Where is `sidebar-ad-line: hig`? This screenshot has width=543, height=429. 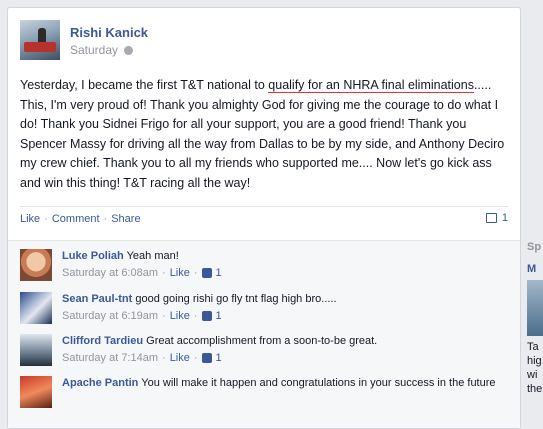 sidebar-ad-line: hig is located at coordinates (534, 361).